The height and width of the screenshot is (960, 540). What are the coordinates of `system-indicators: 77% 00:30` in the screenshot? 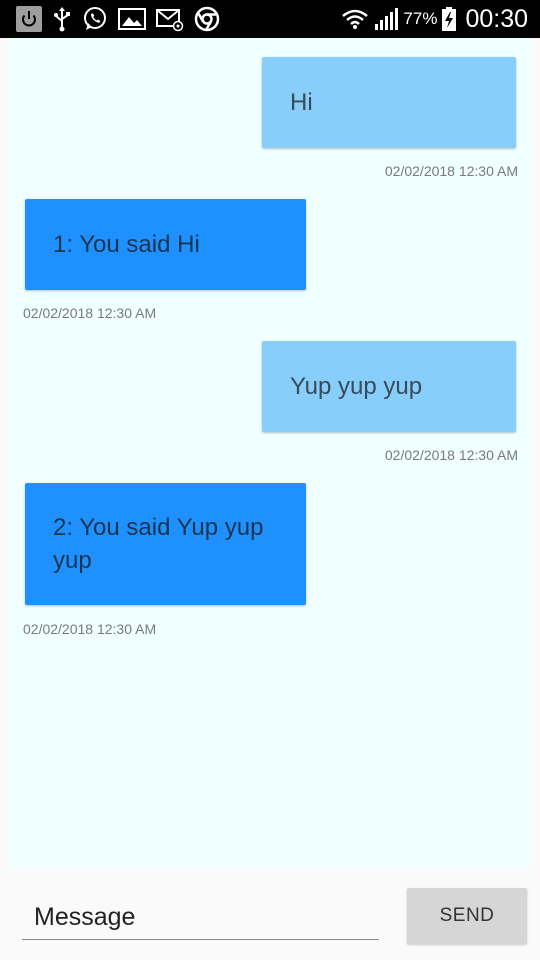 It's located at (434, 19).